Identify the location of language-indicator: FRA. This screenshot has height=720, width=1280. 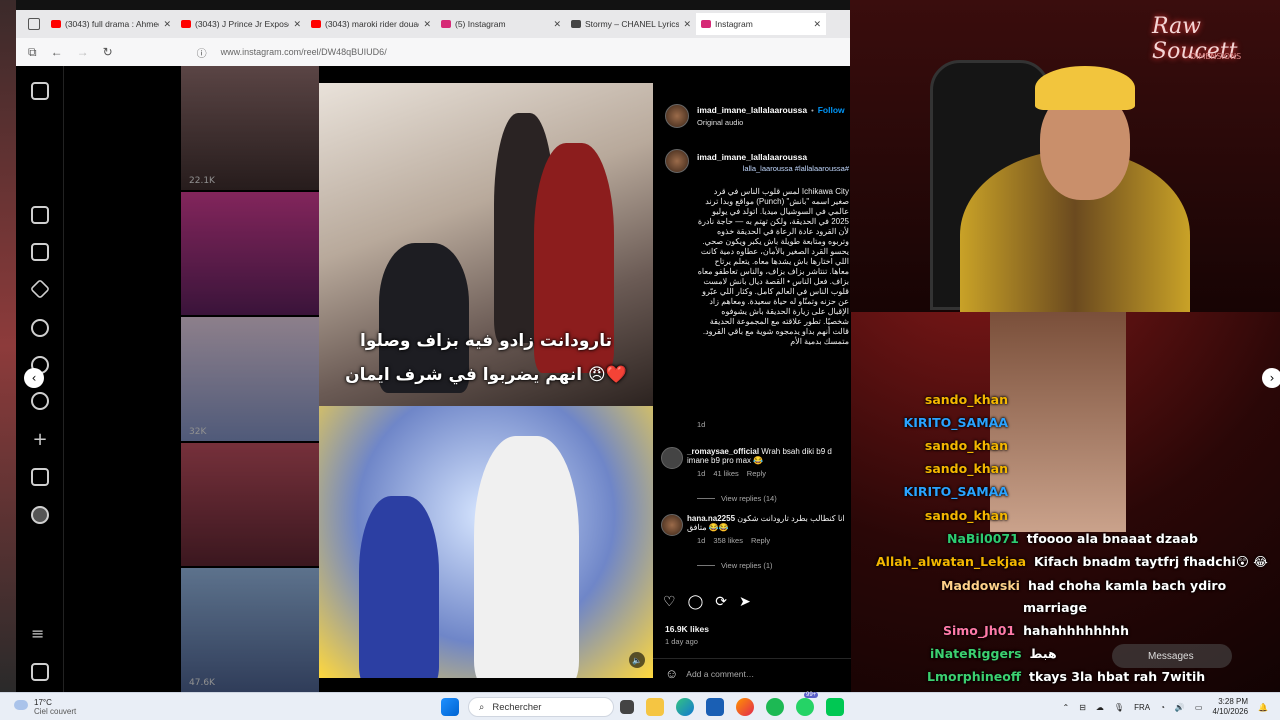
(1142, 707).